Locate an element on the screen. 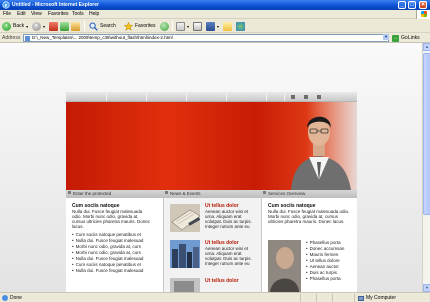 This screenshot has height=302, width=430. forward-arrow-icon: › is located at coordinates (36, 26).